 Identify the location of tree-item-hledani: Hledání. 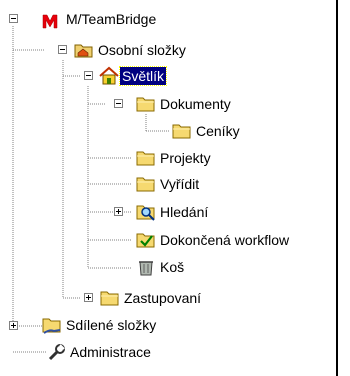
(184, 212).